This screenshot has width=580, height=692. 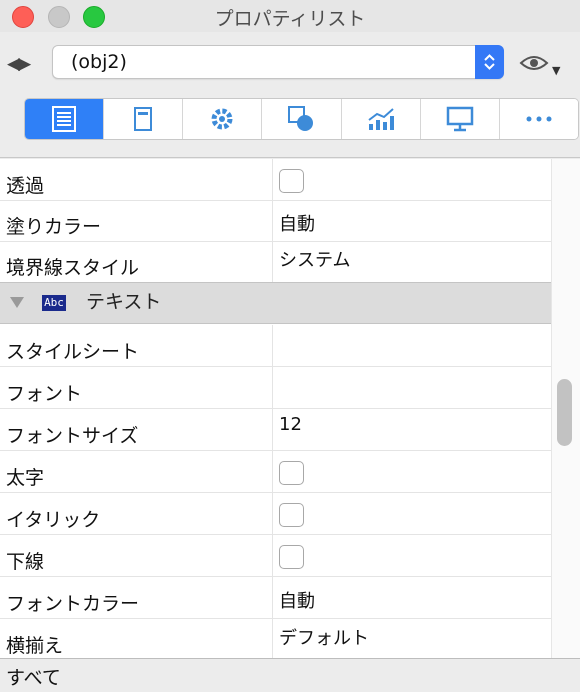 What do you see at coordinates (275, 221) in the screenshot?
I see `property-row-fill-color: 塗りカラー 自動` at bounding box center [275, 221].